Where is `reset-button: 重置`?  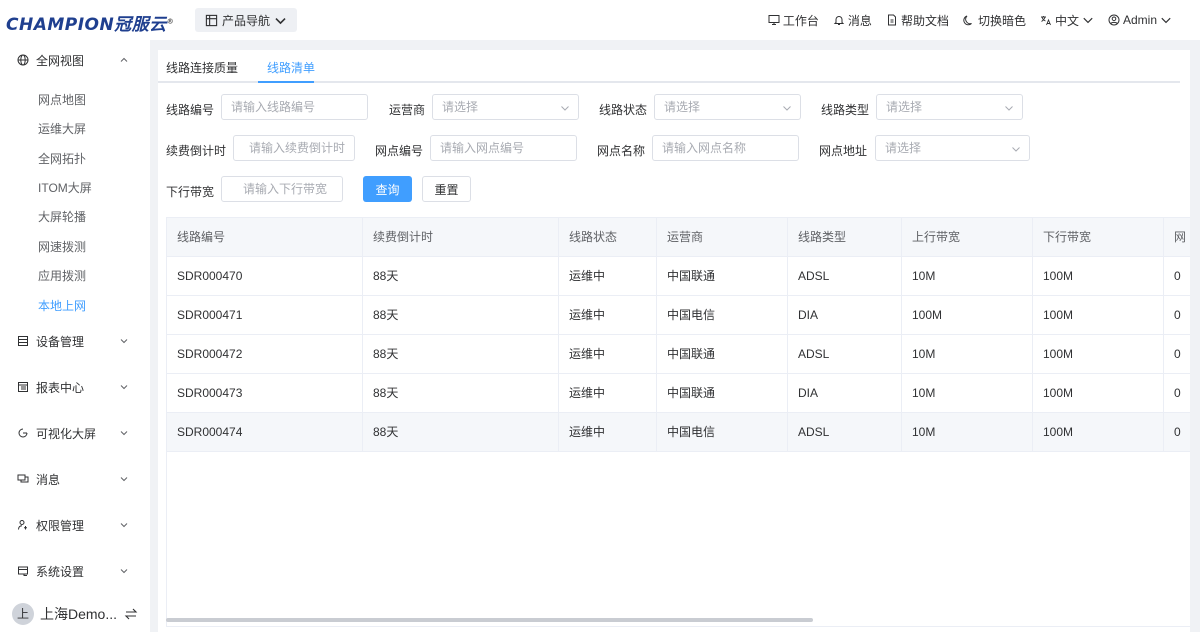
reset-button: 重置 is located at coordinates (446, 189).